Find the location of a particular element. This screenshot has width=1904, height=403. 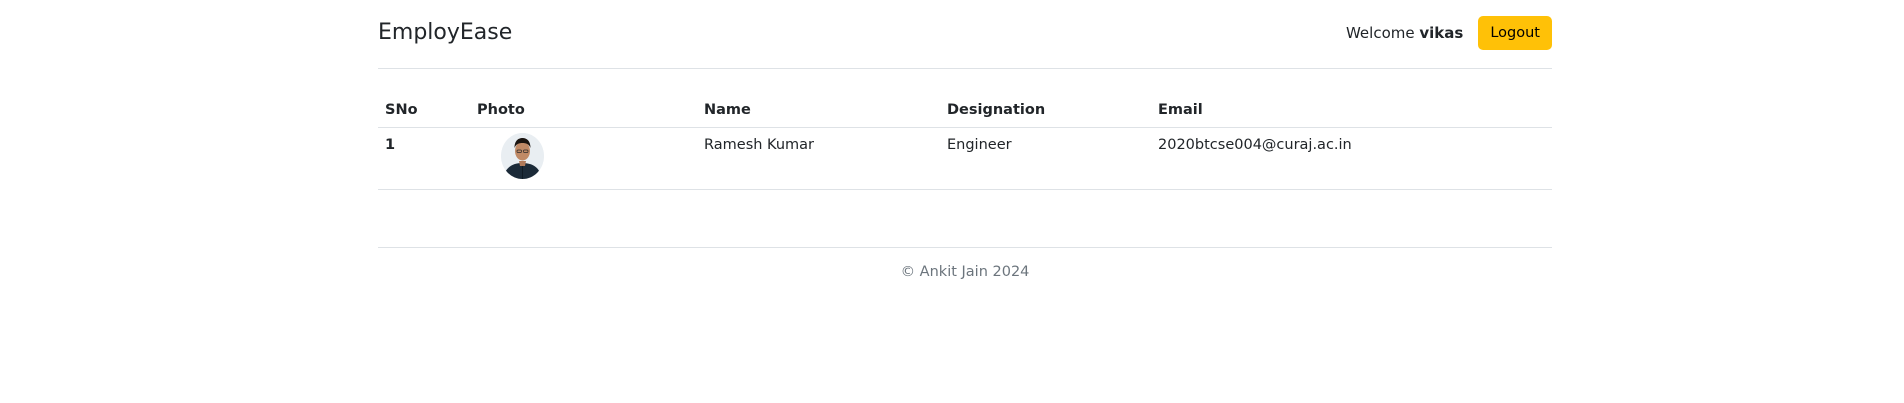

username: vikas is located at coordinates (1441, 32).